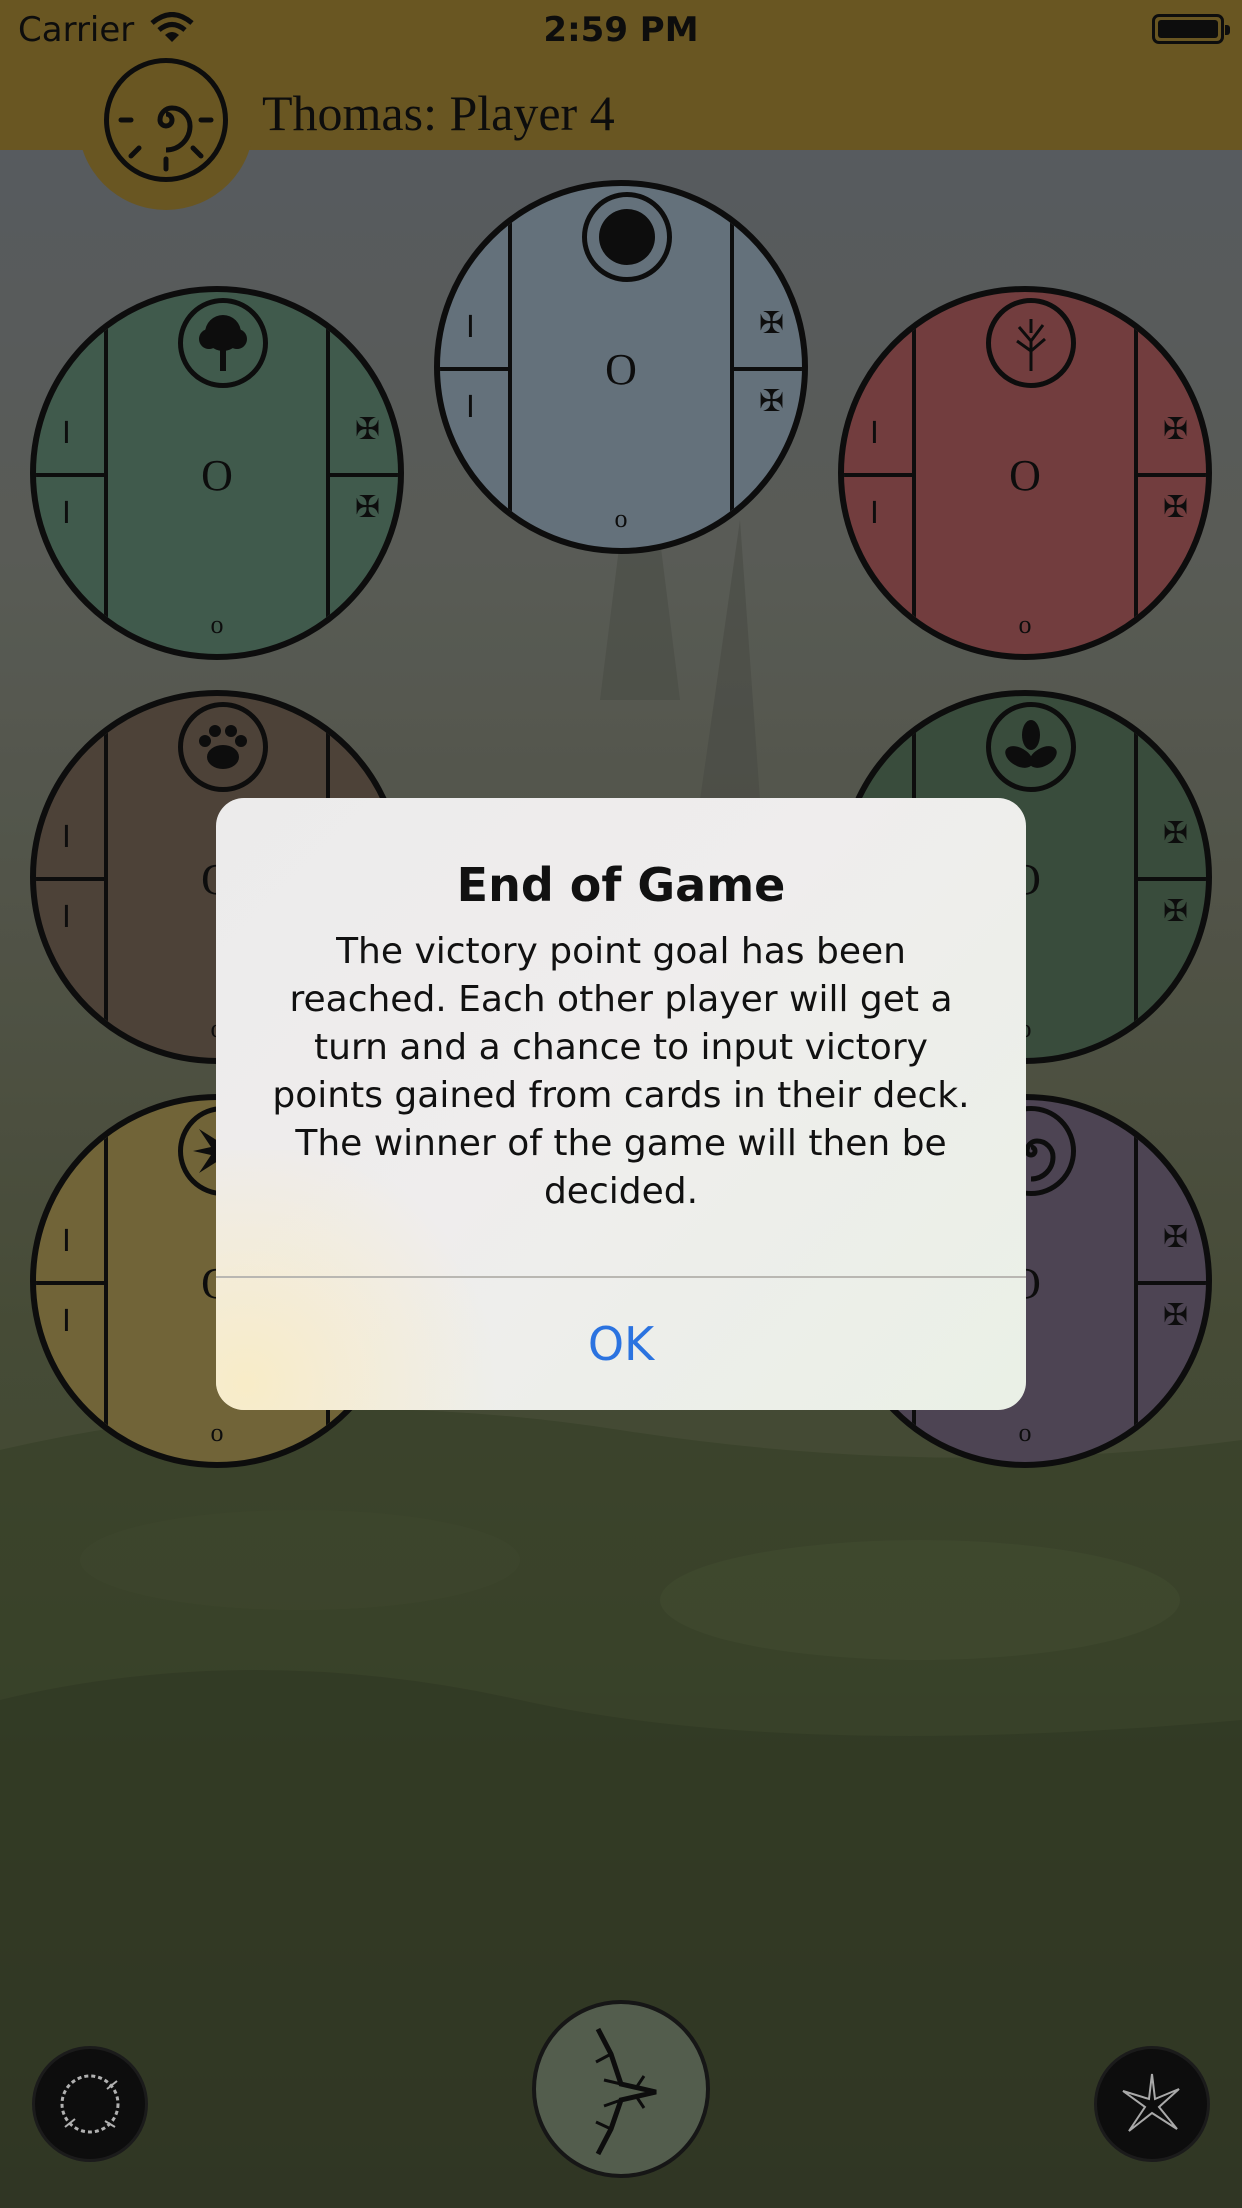  Describe the element at coordinates (621, 885) in the screenshot. I see `alert-title: End of Game` at that location.